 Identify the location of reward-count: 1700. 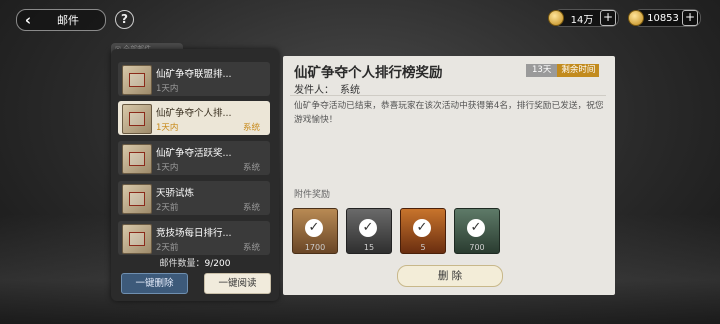
(315, 247).